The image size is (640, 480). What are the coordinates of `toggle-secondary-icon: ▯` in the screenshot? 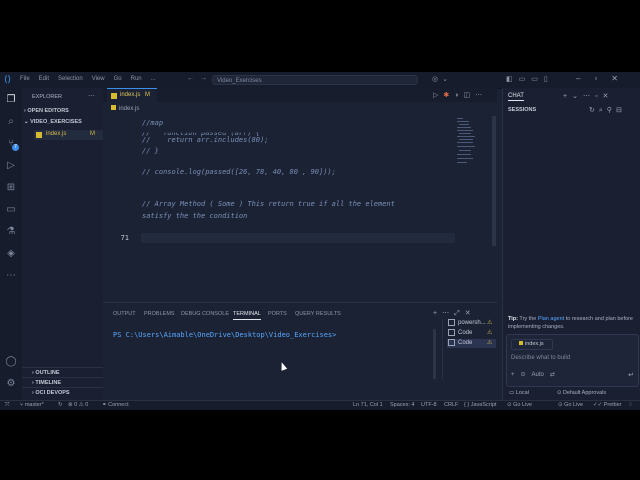 It's located at (549, 79).